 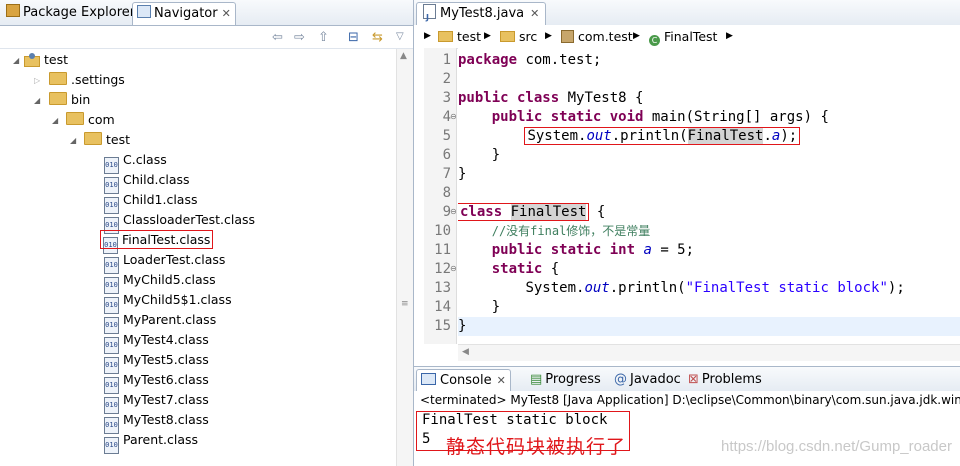 I want to click on scroll-grip-icon: ≡, so click(x=405, y=304).